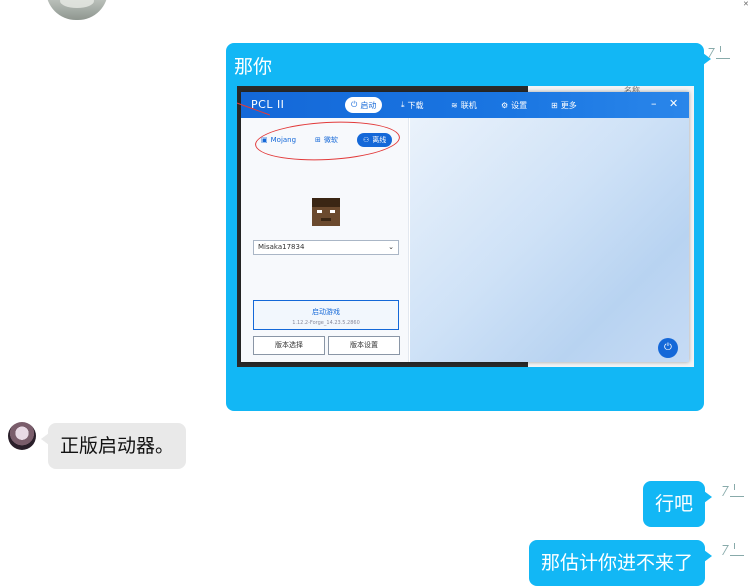 The width and height of the screenshot is (749, 588). What do you see at coordinates (281, 247) in the screenshot?
I see `username-value: Misaka17834` at bounding box center [281, 247].